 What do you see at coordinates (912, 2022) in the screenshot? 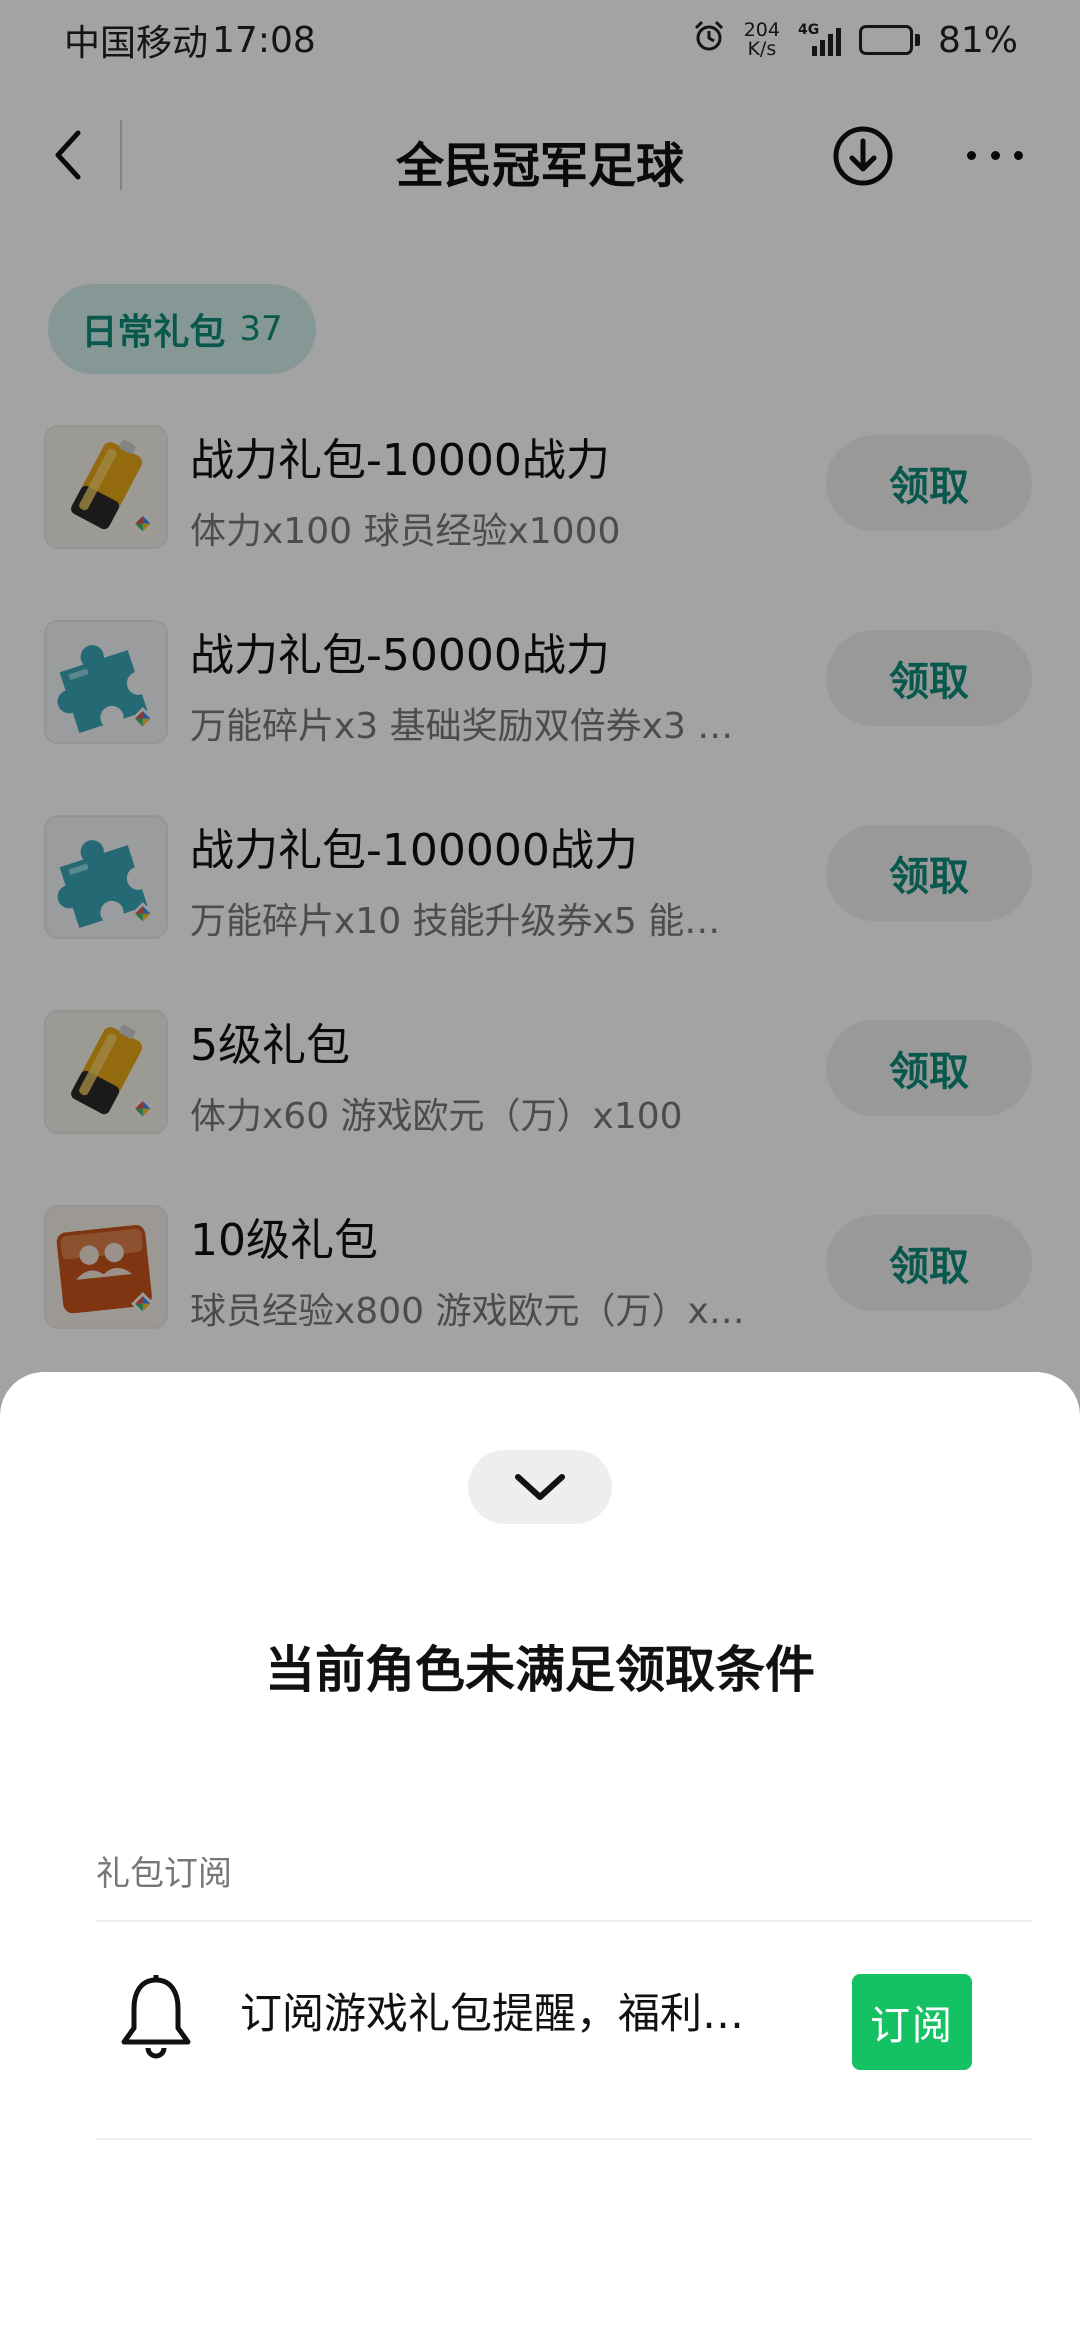
I see `subscribe-button: 订阅` at bounding box center [912, 2022].